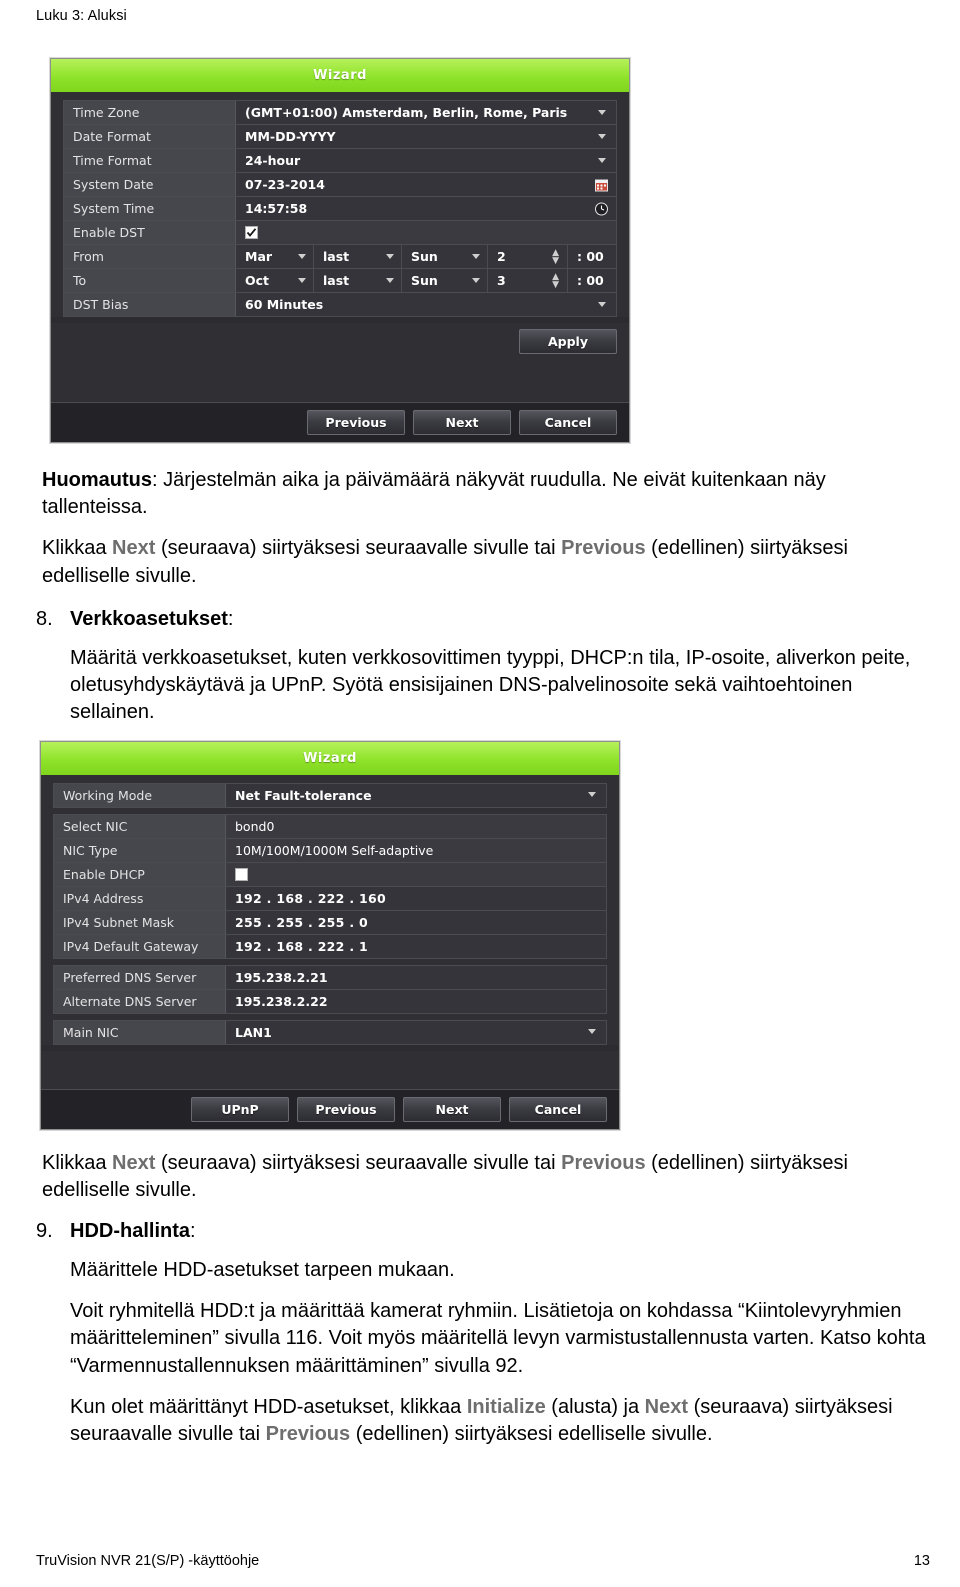 The image size is (960, 1587). Describe the element at coordinates (416, 977) in the screenshot. I see `field-preferred-dns: 195.238.2.21` at that location.